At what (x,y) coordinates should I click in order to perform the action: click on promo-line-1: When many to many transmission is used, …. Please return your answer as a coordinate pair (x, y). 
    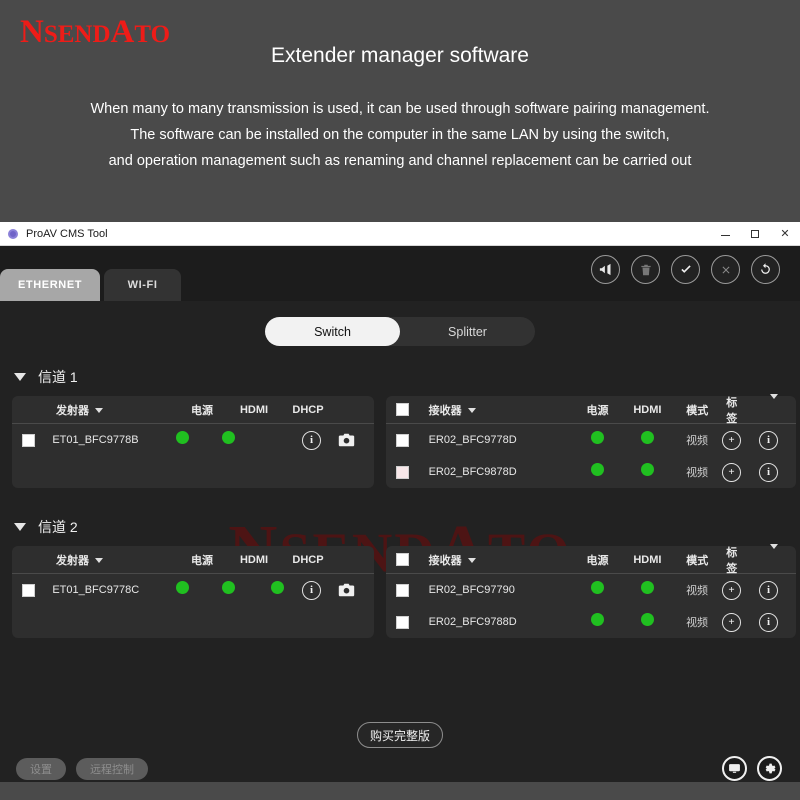
    Looking at the image, I should click on (400, 109).